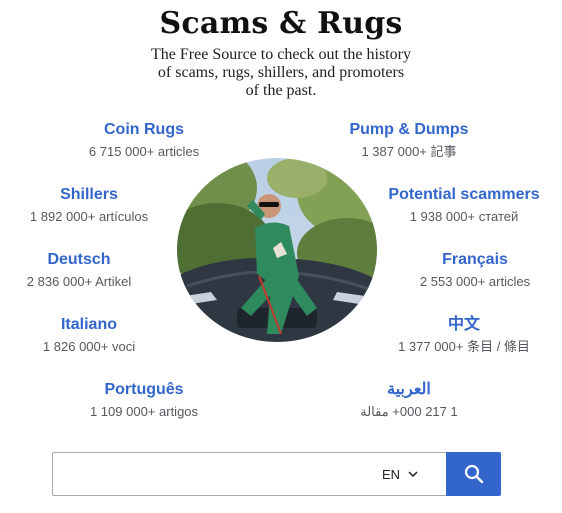  I want to click on language-link: 中文, so click(455, 325).